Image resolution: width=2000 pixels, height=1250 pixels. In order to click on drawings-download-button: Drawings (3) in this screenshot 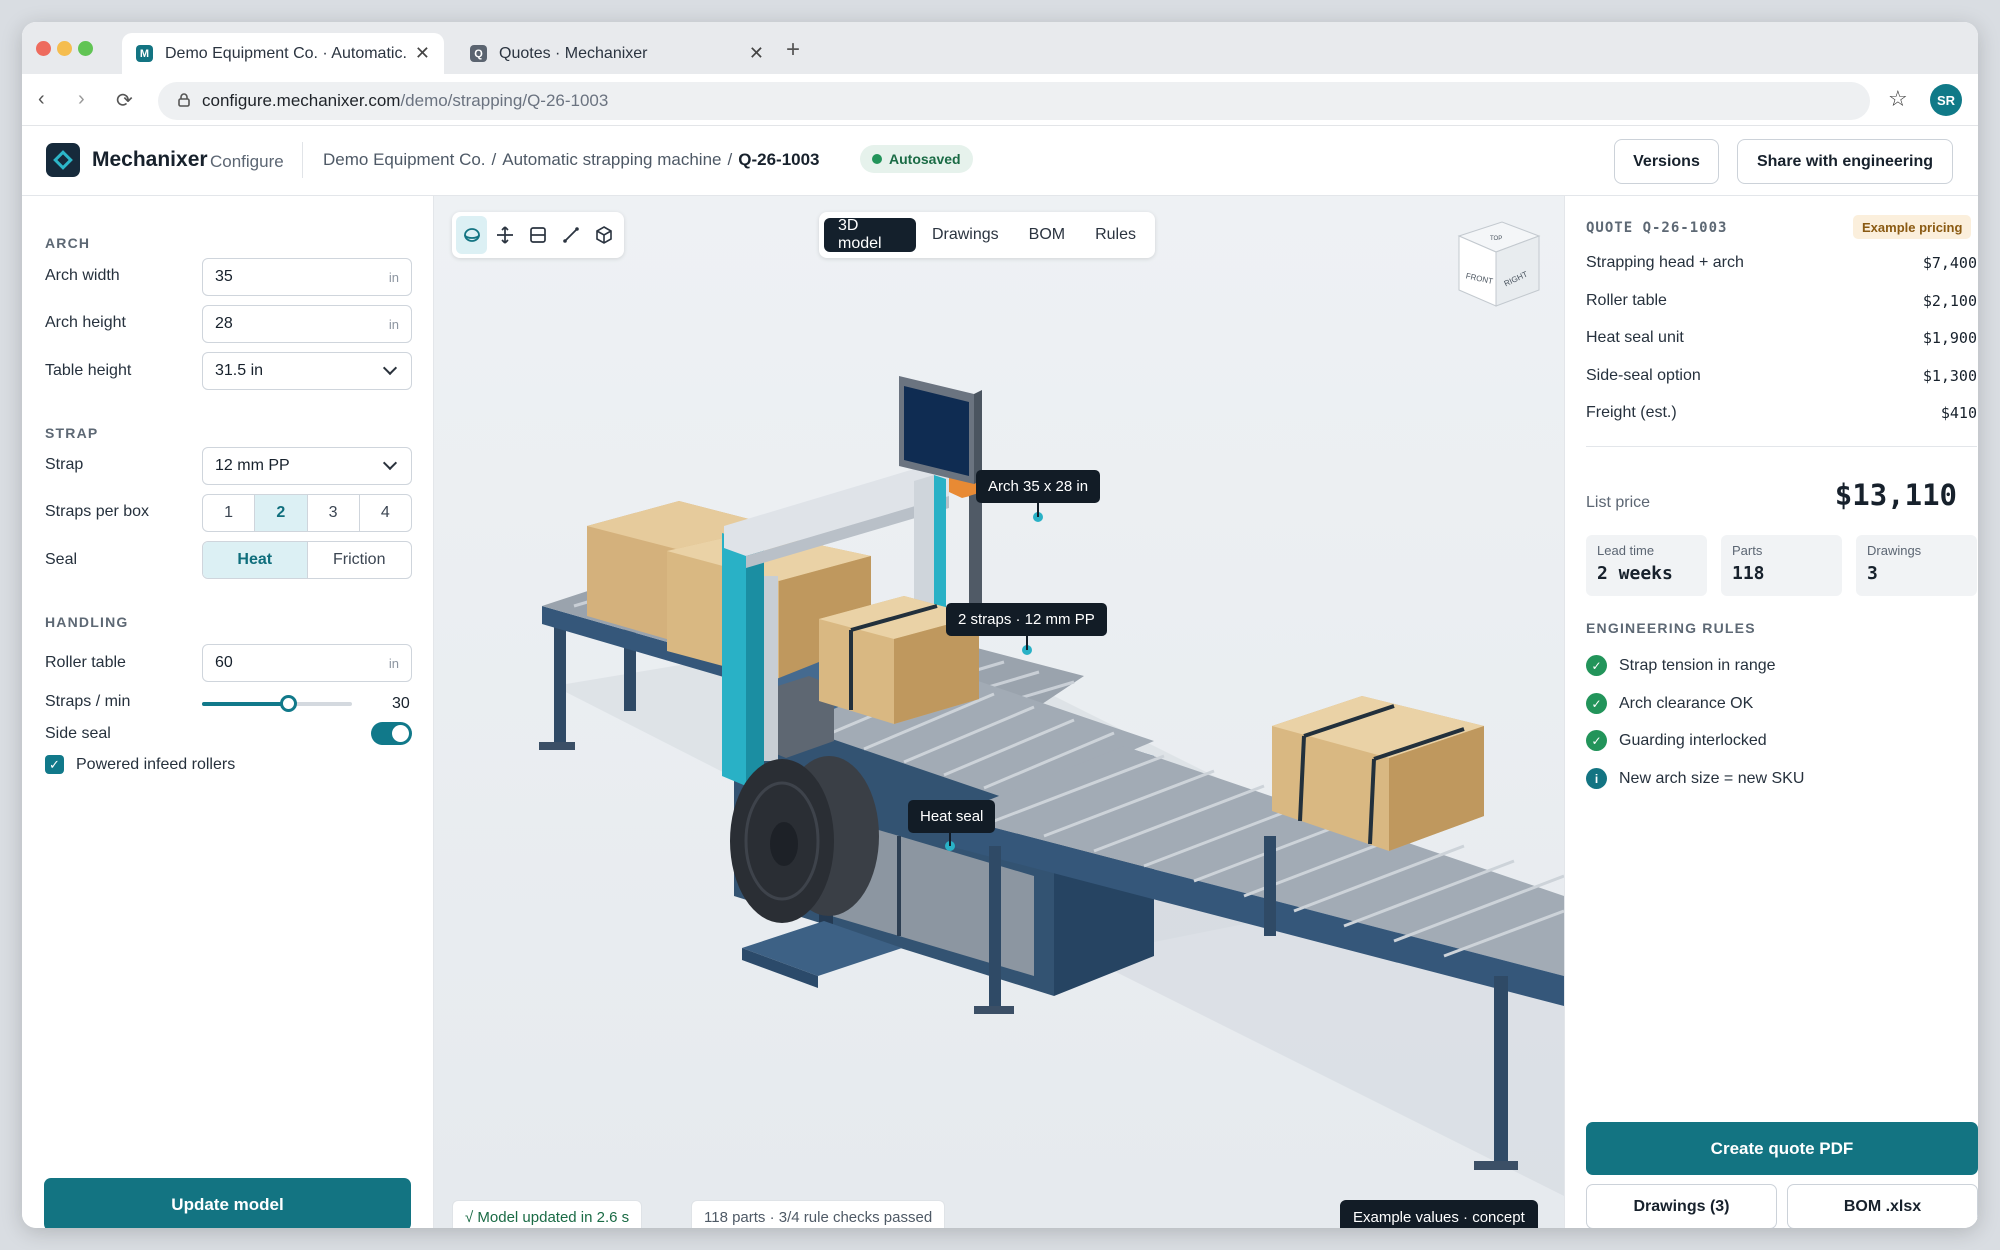, I will do `click(1681, 1206)`.